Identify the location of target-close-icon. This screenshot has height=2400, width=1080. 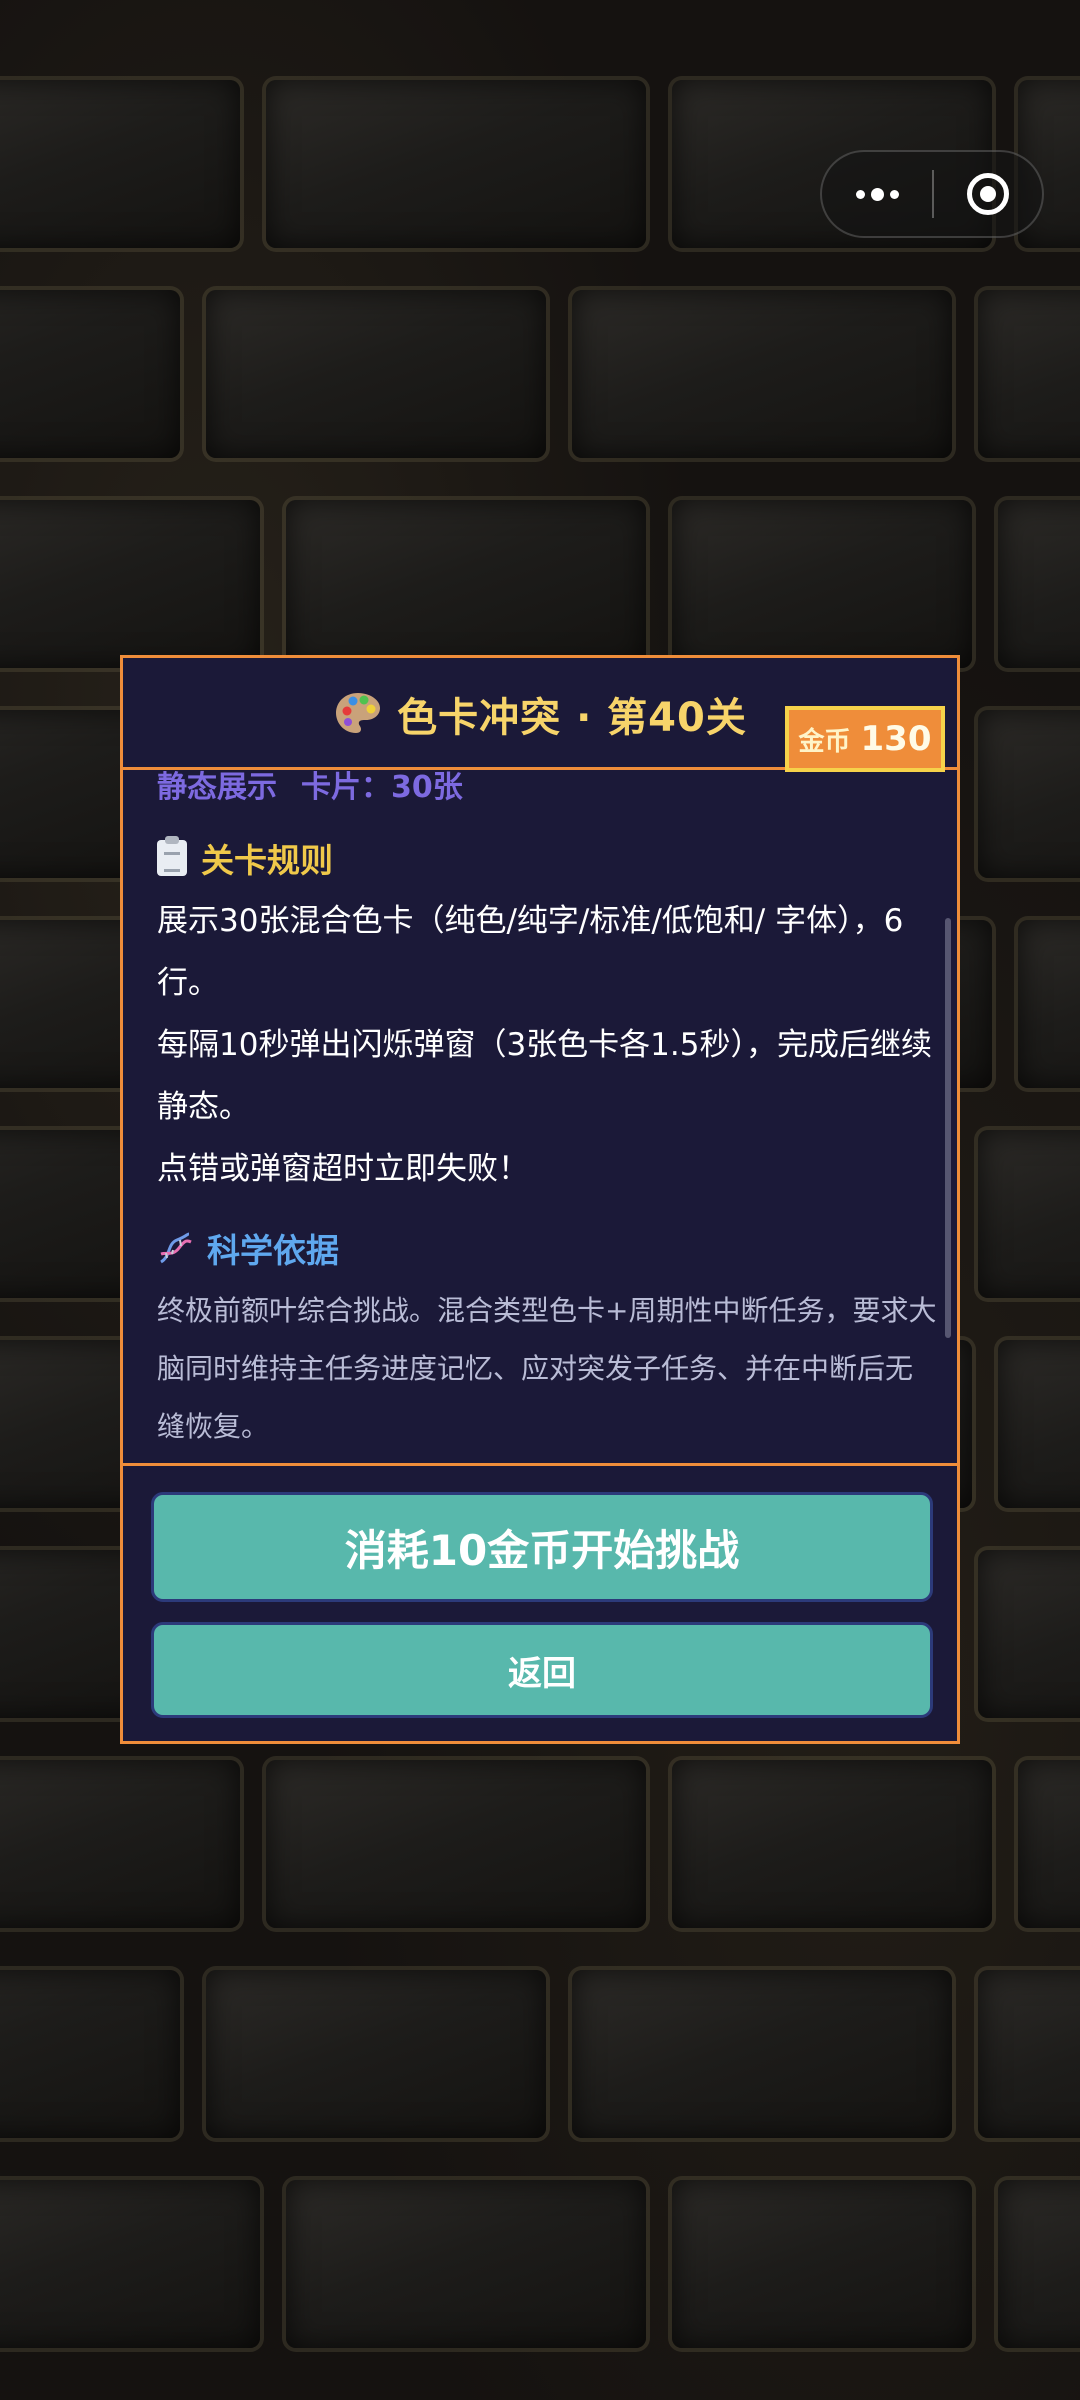
(988, 194).